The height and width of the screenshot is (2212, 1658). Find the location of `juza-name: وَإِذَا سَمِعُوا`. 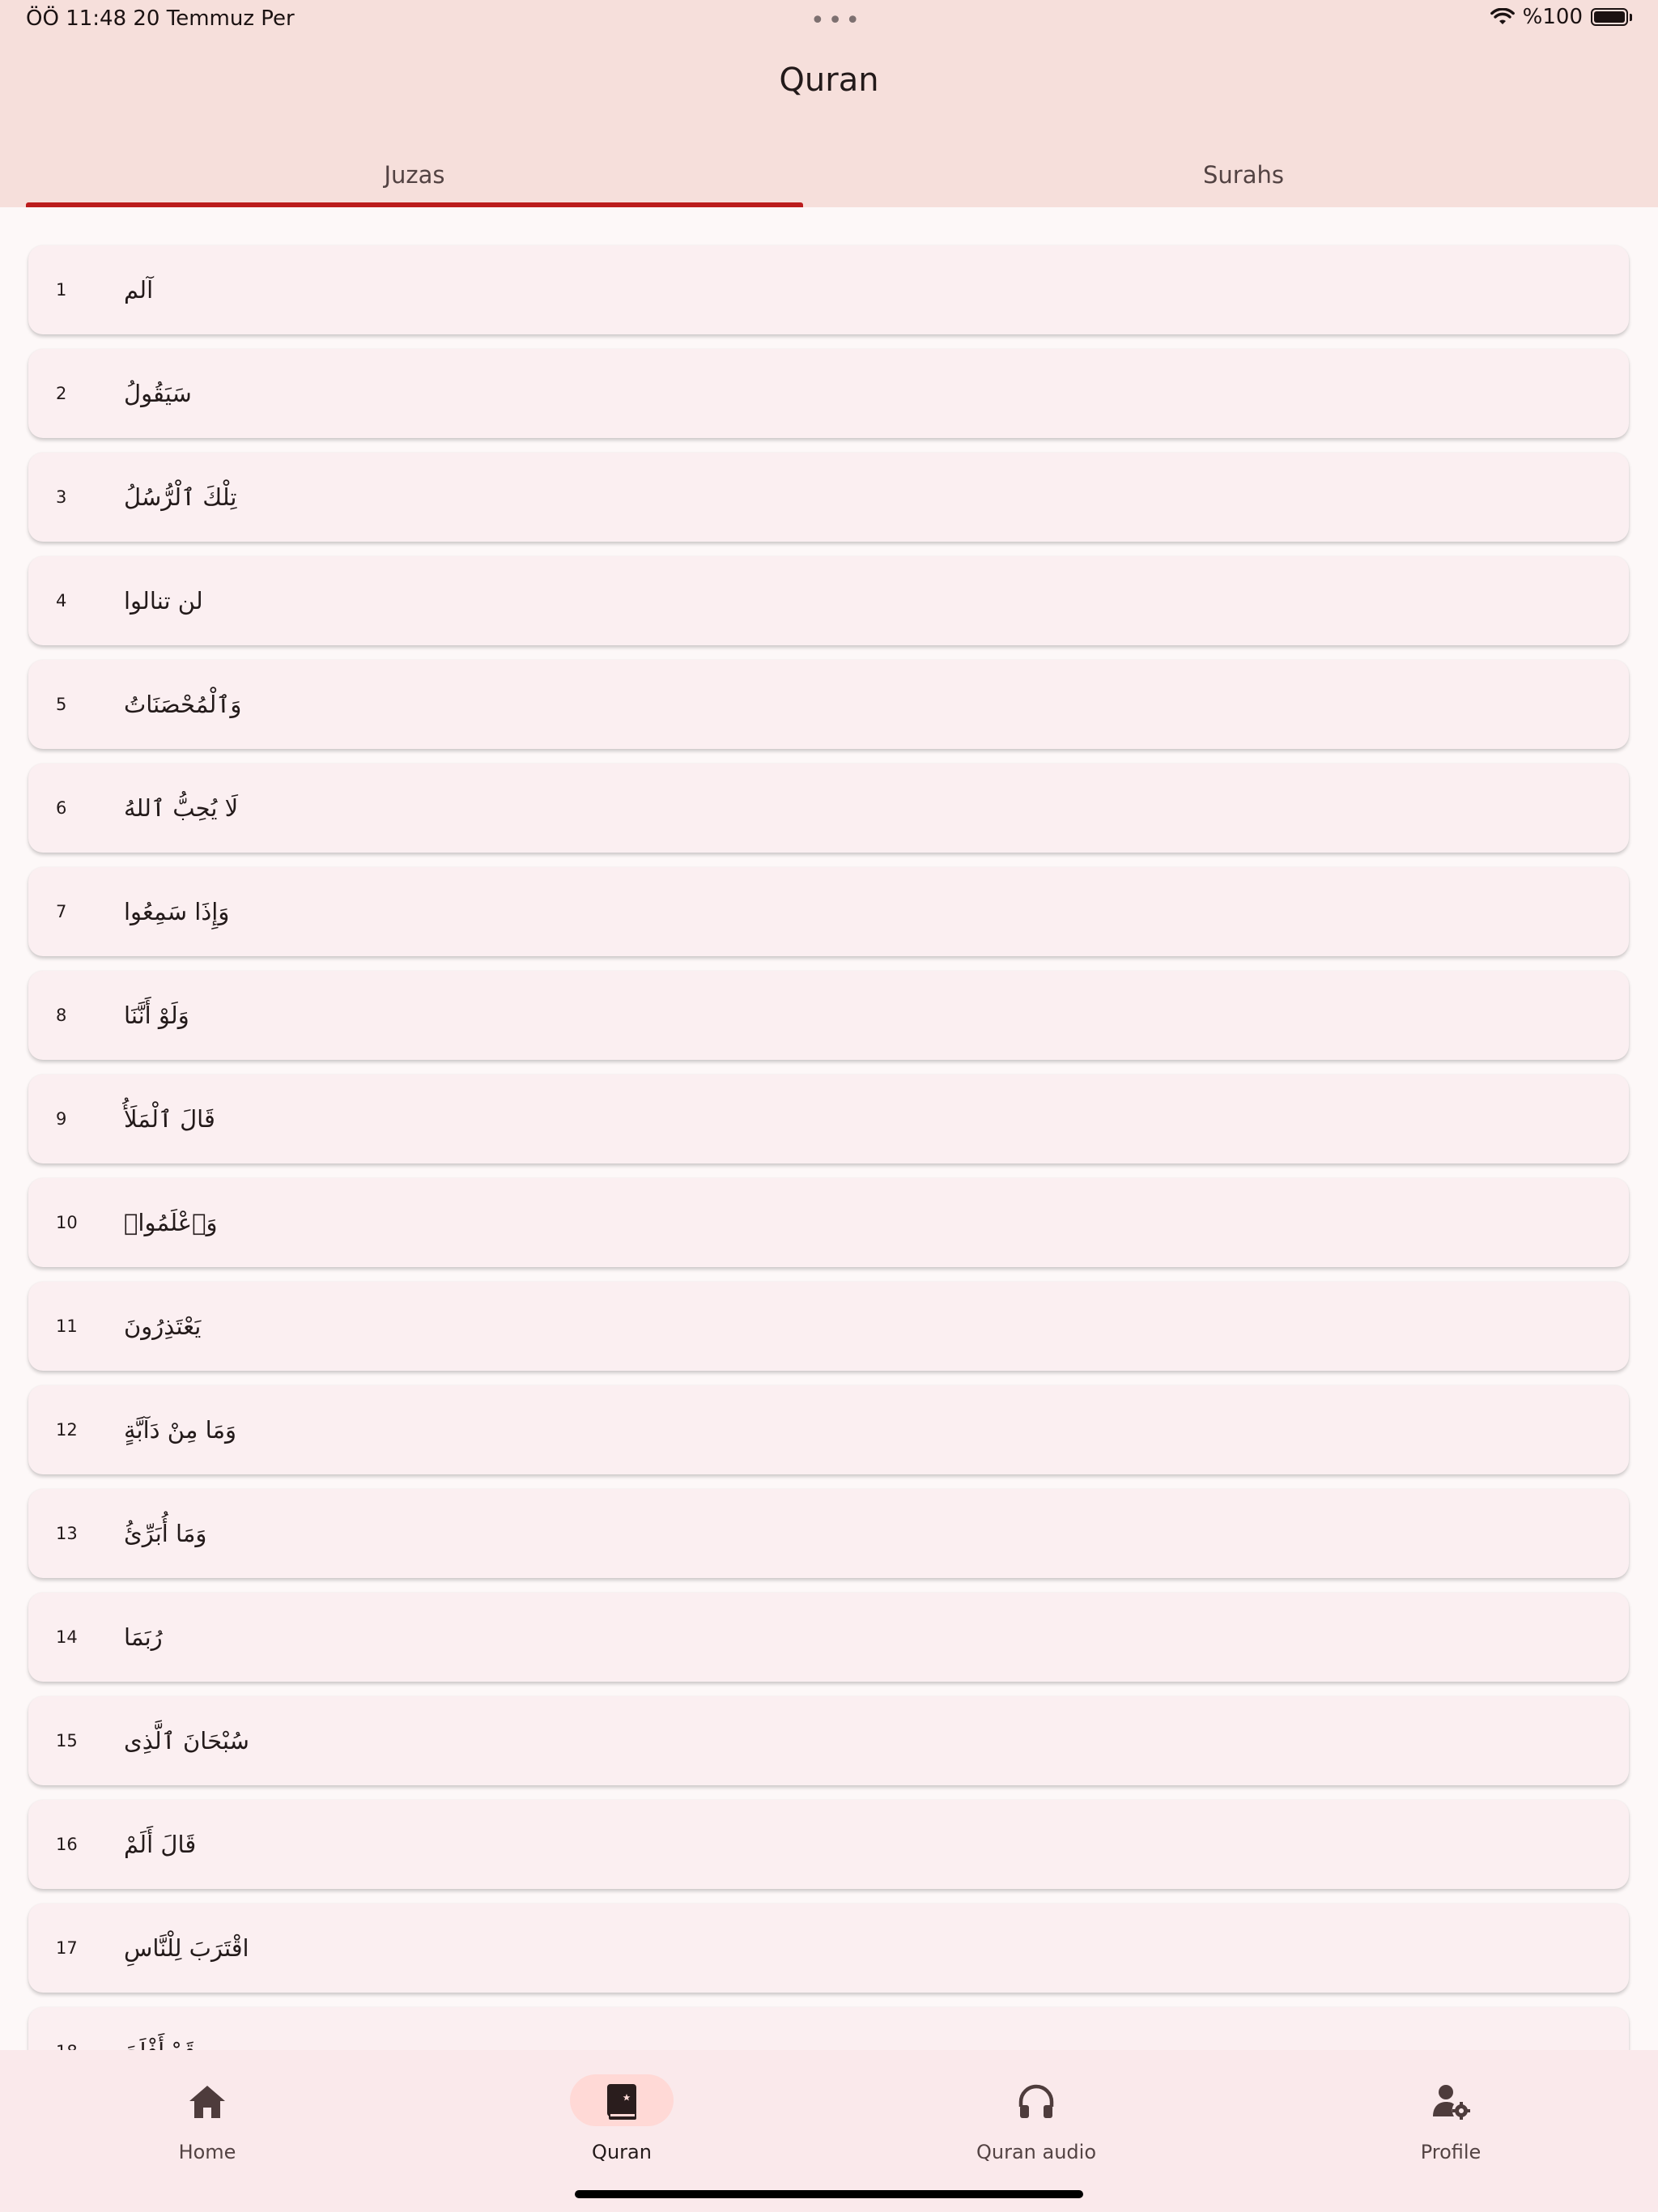

juza-name: وَإِذَا سَمِعُوا is located at coordinates (177, 911).